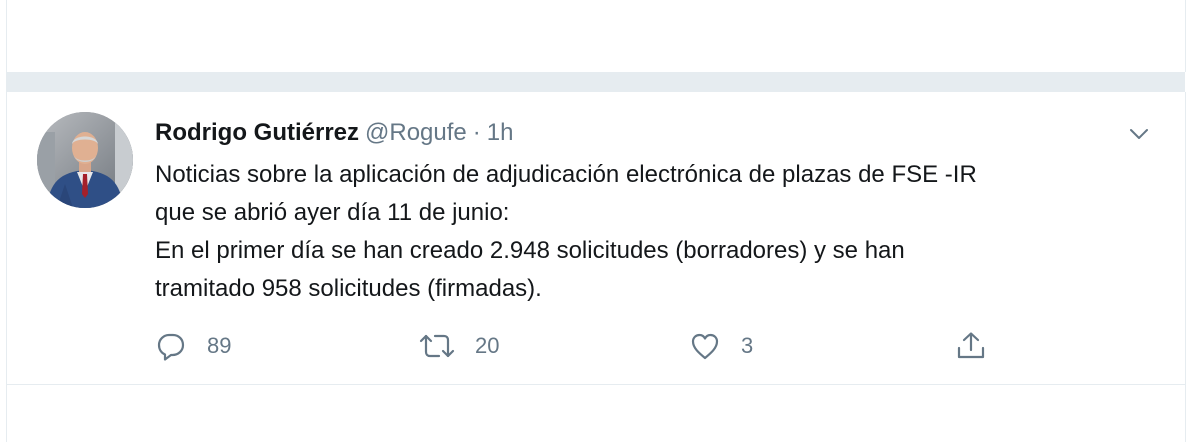 This screenshot has height=442, width=1200. What do you see at coordinates (348, 288) in the screenshot?
I see `tweet-text-line: tramitado 958 solicitudes (firmadas).` at bounding box center [348, 288].